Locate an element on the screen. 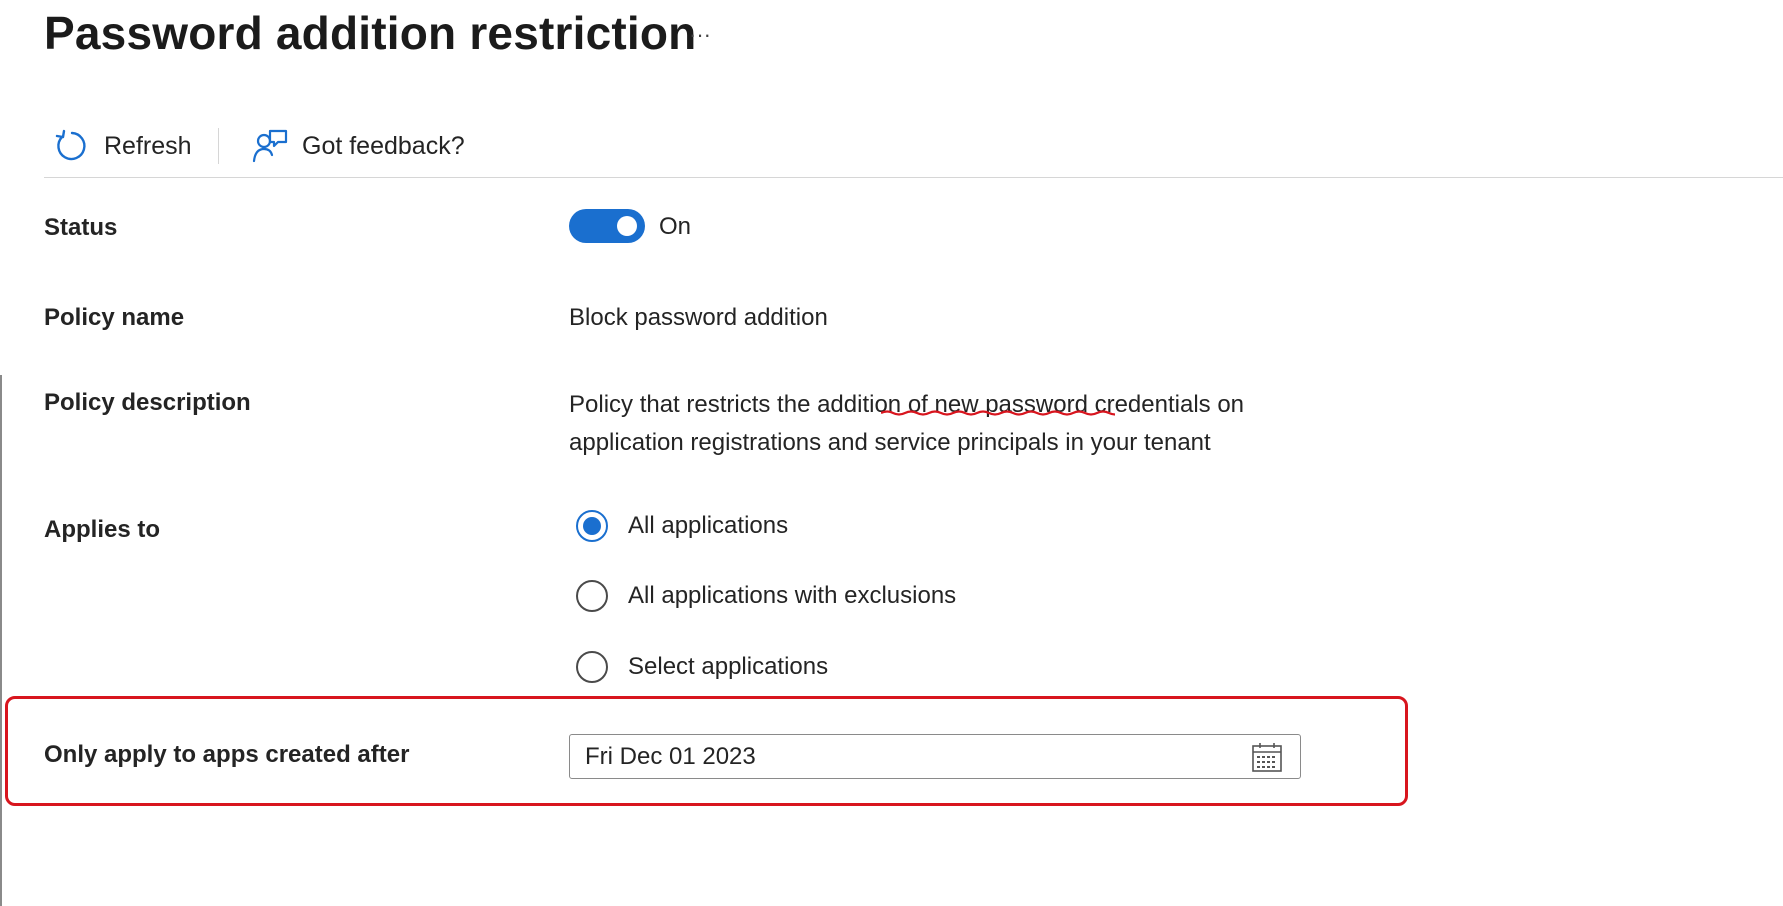 Image resolution: width=1783 pixels, height=906 pixels. policy-description-label: Policy description is located at coordinates (147, 402).